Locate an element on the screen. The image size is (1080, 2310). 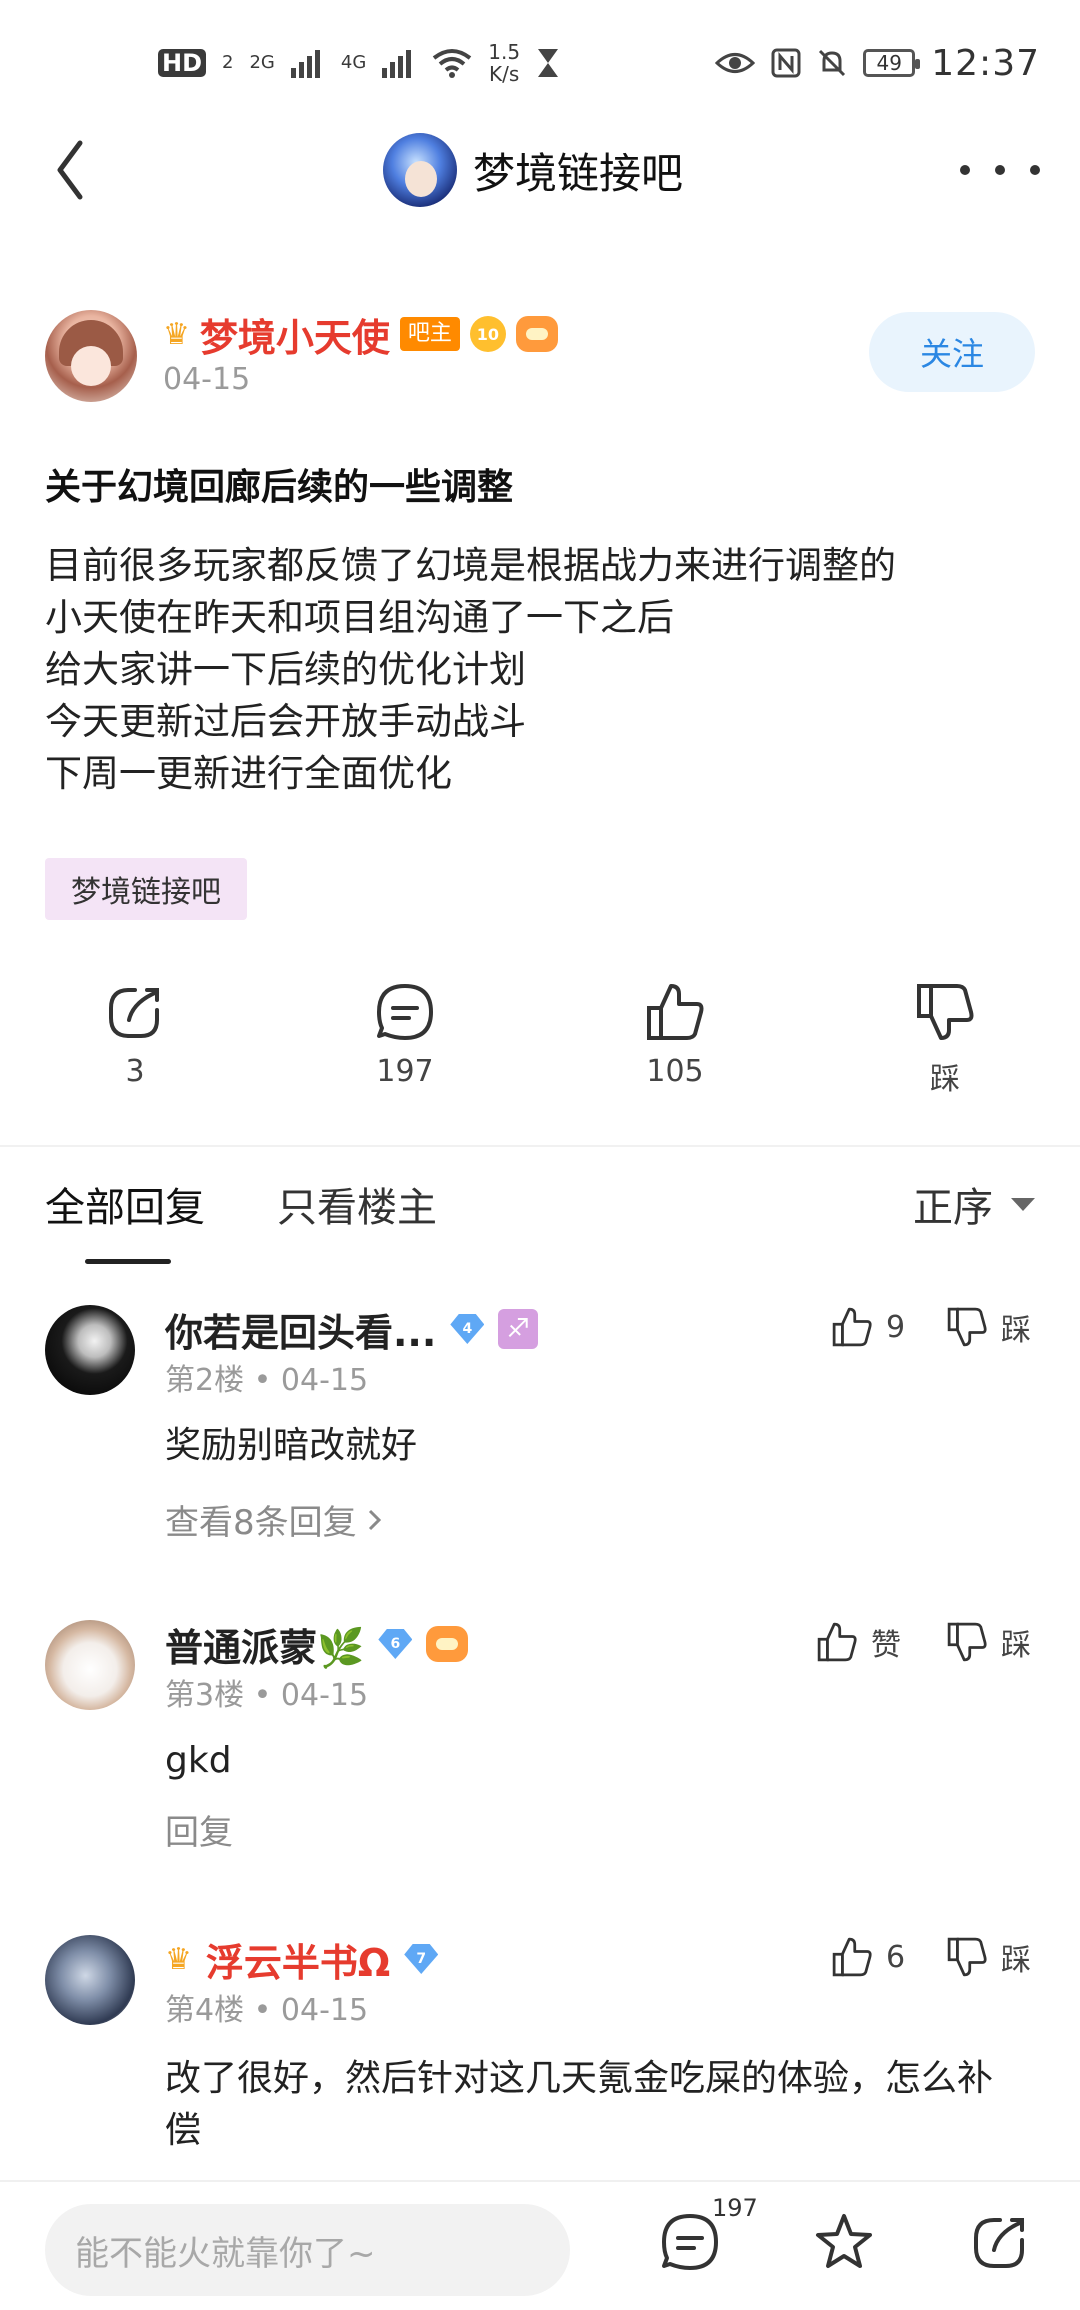
reply-author-line: 你若是回头看... 4 ♐ is located at coordinates (352, 1330).